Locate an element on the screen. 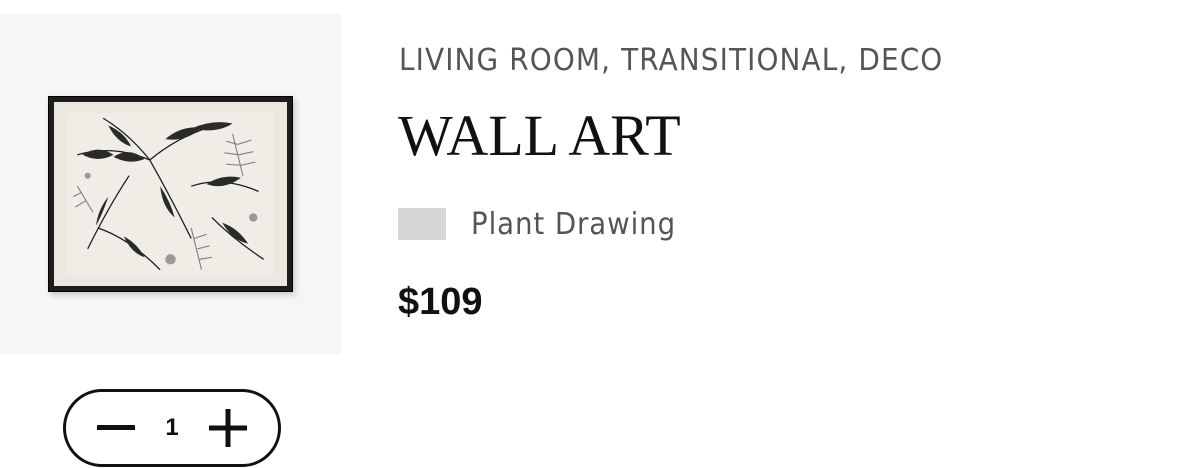 Image resolution: width=1190 pixels, height=468 pixels. framed-print-image is located at coordinates (170, 194).